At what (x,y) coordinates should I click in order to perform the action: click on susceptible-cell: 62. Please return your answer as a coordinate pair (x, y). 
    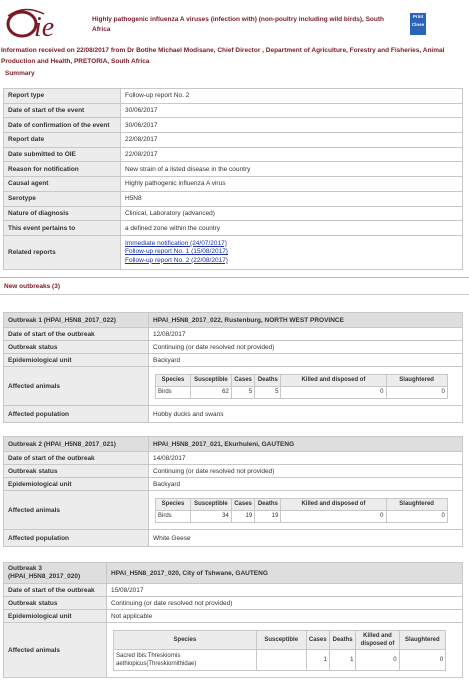
    Looking at the image, I should click on (211, 392).